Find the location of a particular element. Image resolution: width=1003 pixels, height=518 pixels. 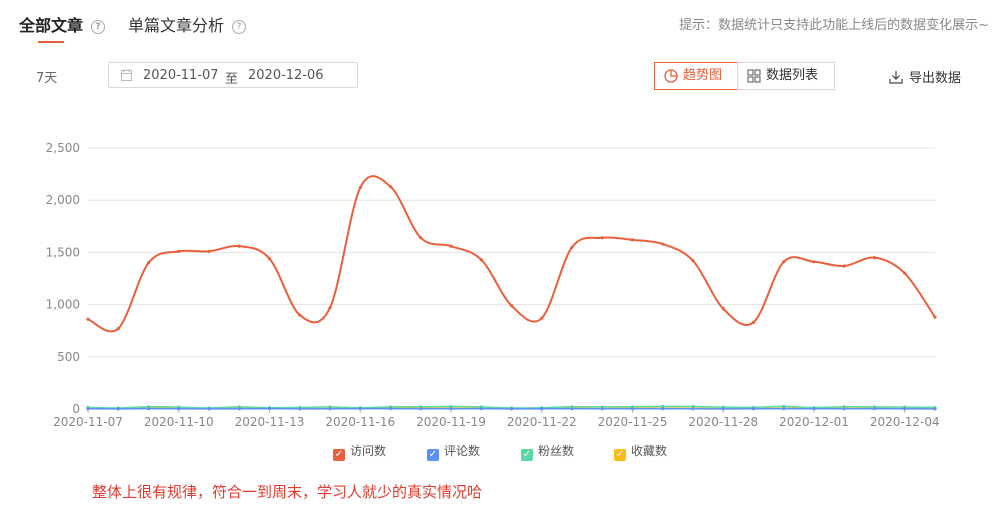

range-label: 7天 is located at coordinates (47, 78).